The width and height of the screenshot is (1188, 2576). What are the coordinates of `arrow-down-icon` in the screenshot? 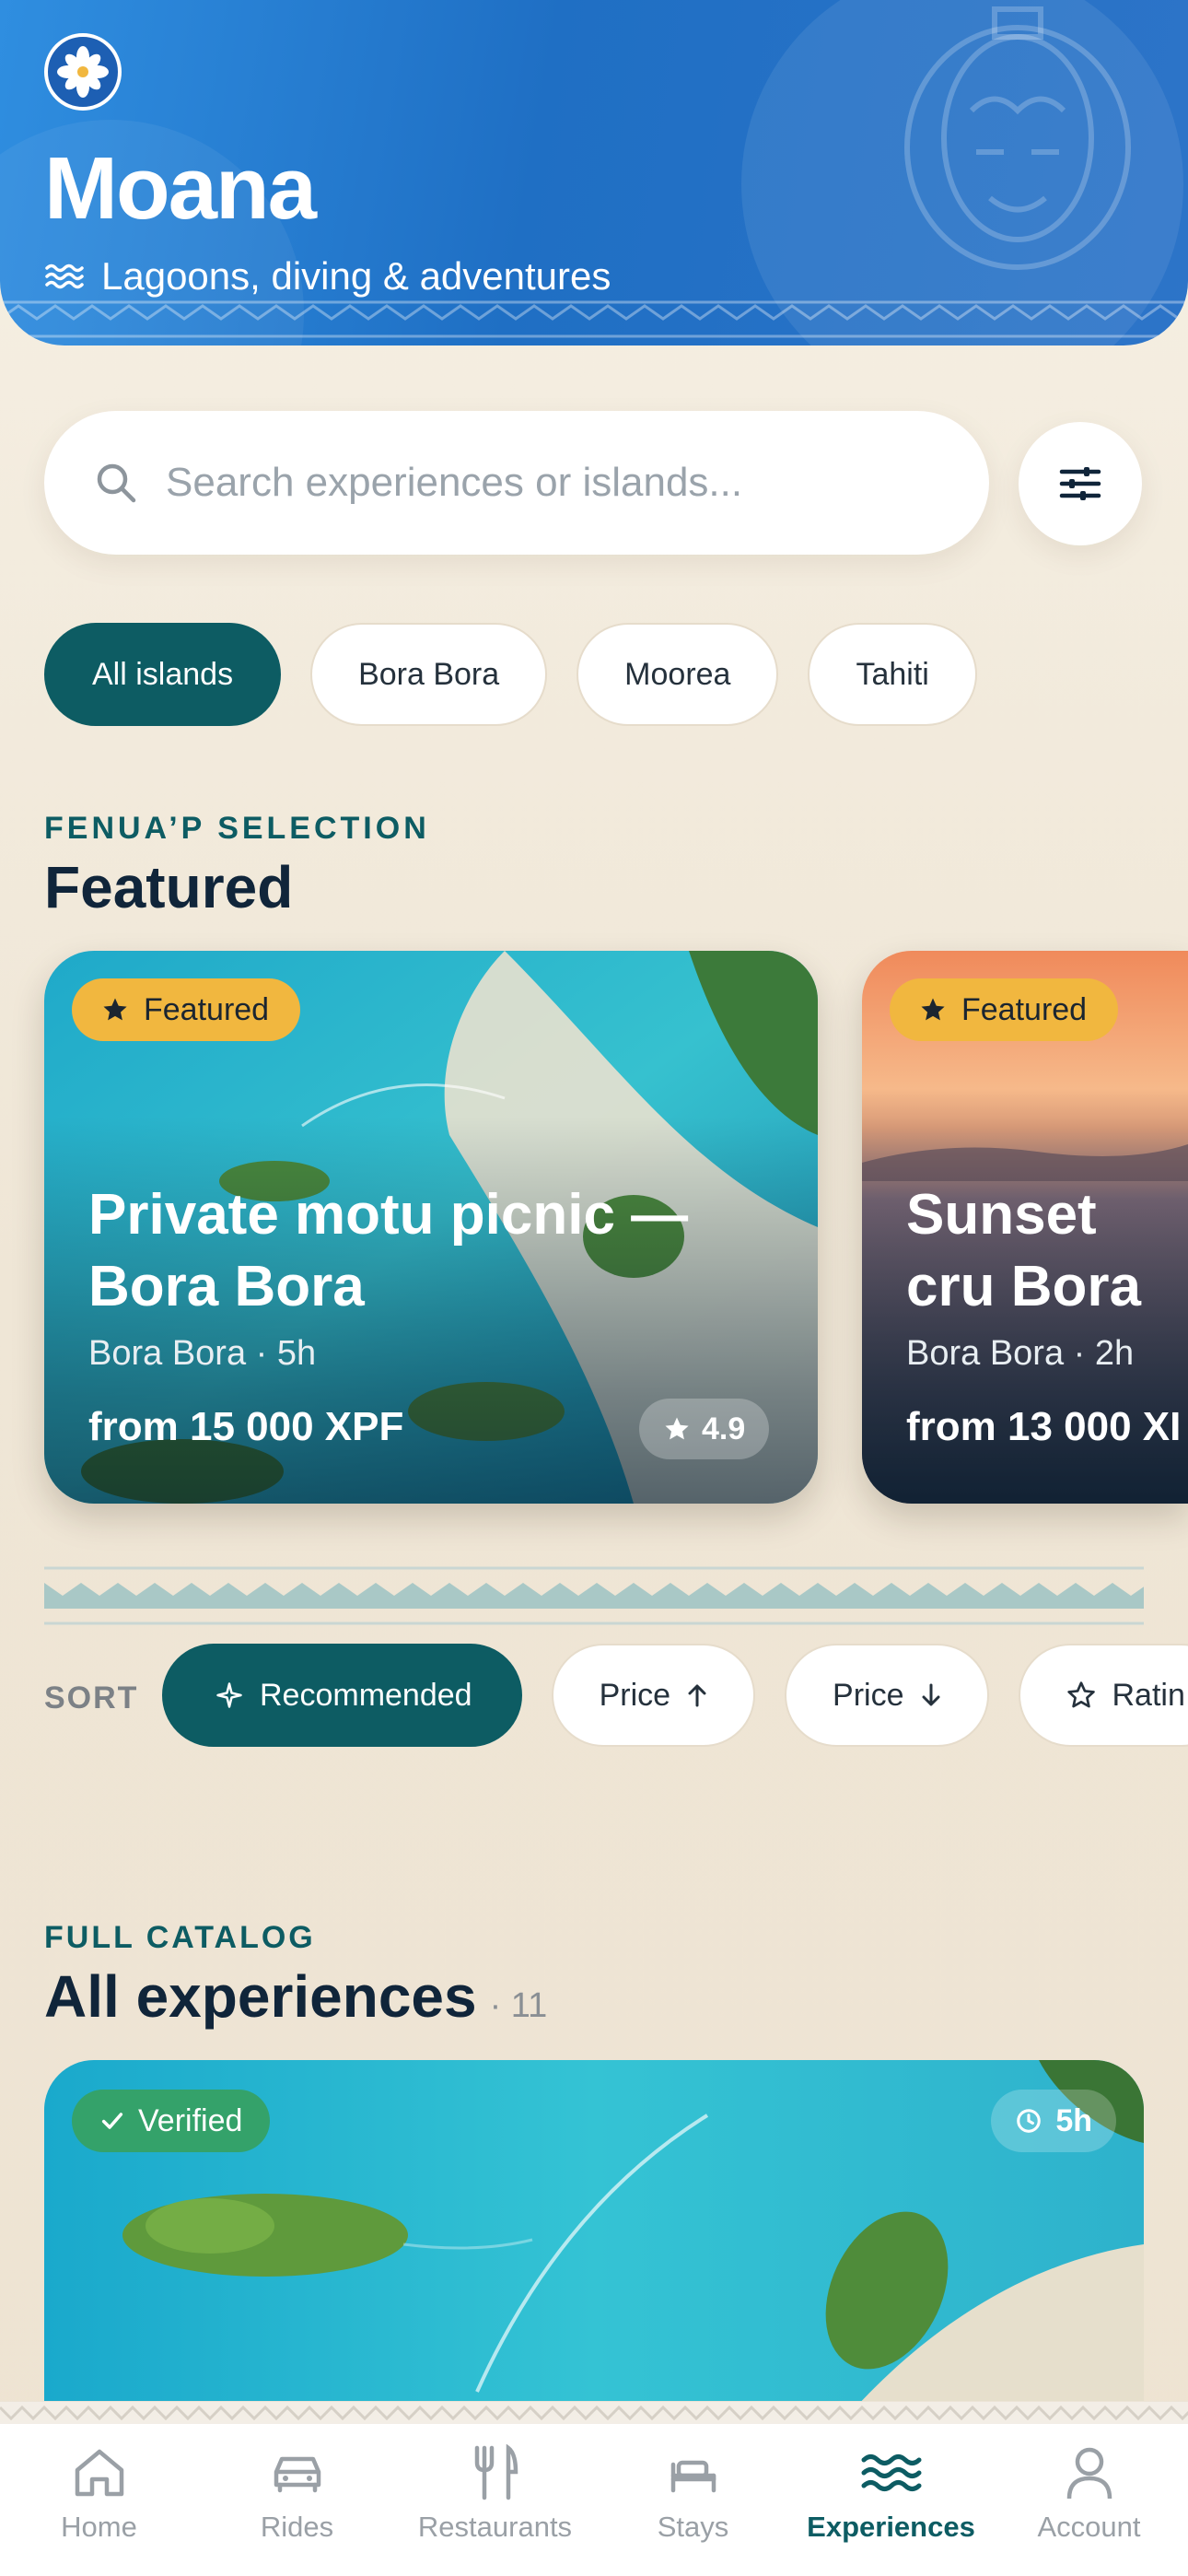 It's located at (930, 1694).